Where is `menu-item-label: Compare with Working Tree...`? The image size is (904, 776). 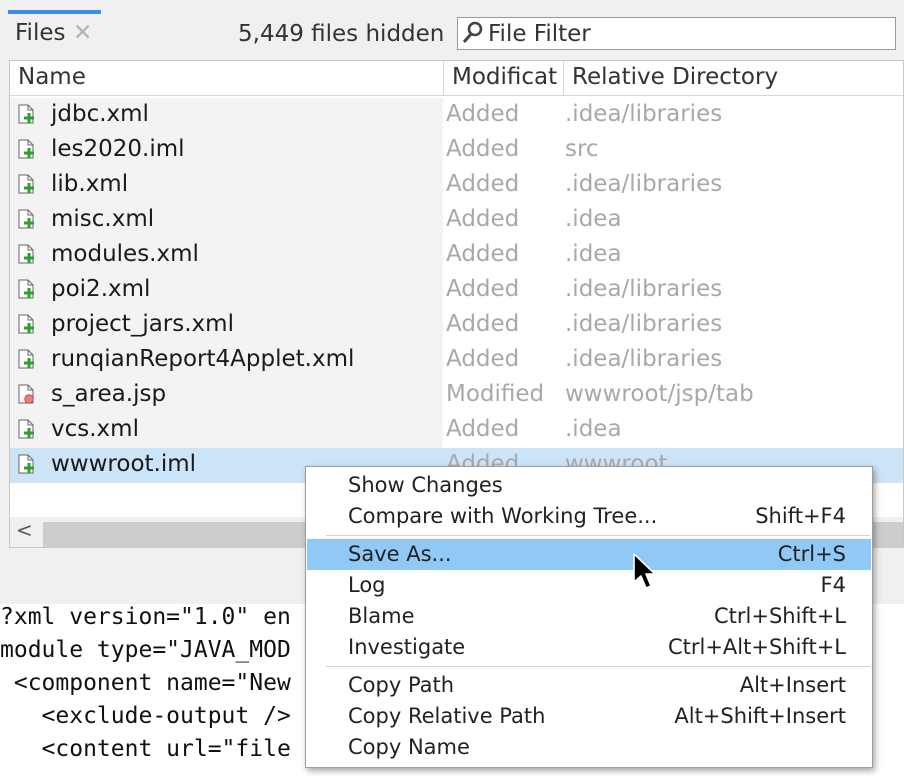 menu-item-label: Compare with Working Tree... is located at coordinates (503, 516).